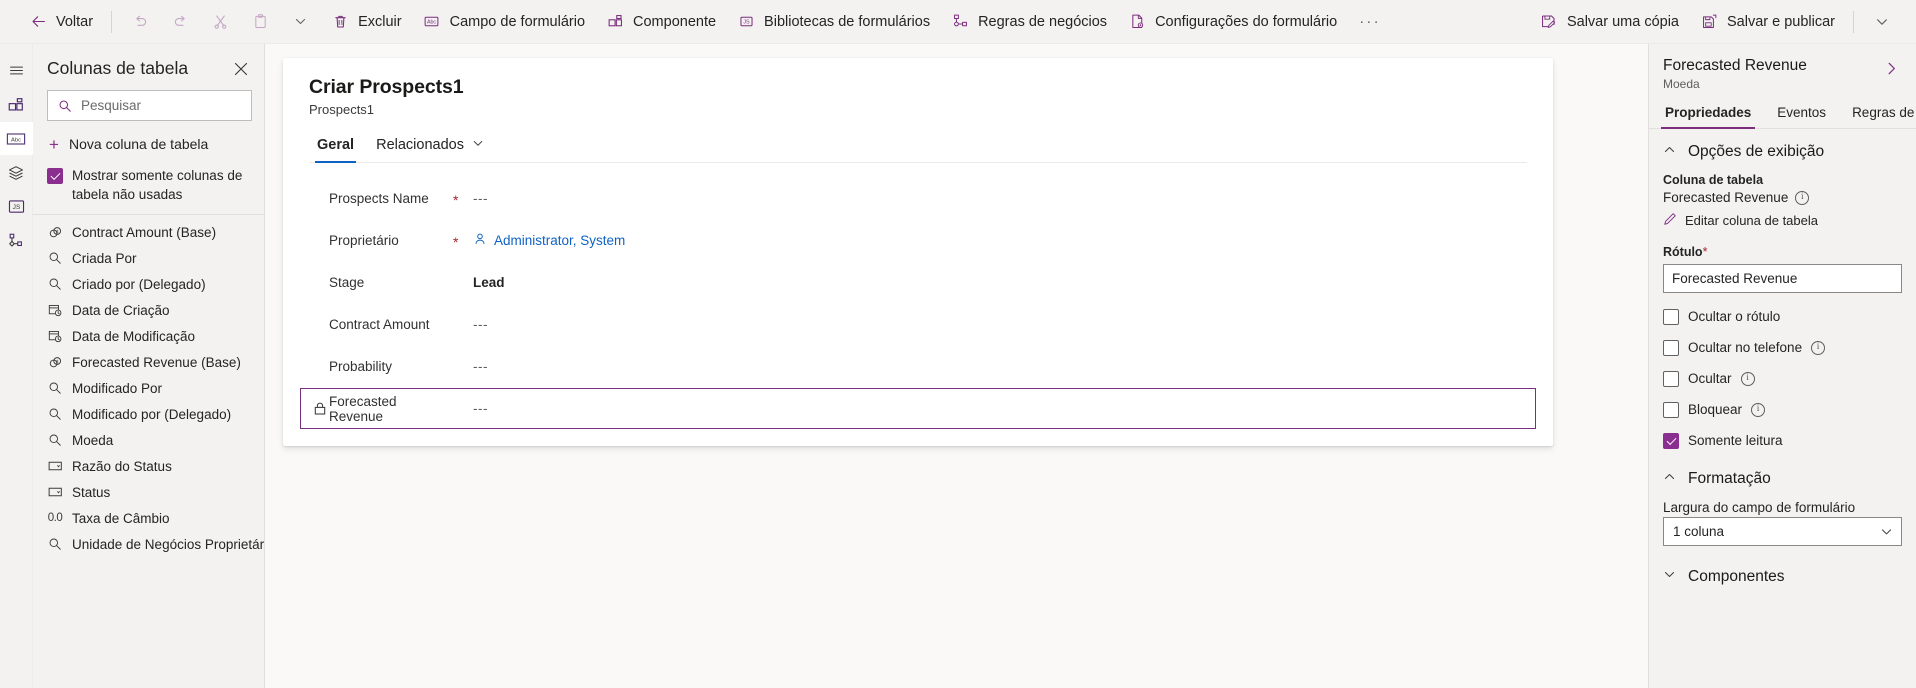 The image size is (1916, 688). Describe the element at coordinates (1782, 378) in the screenshot. I see `checkbox-ocultar: Ocultar i` at that location.